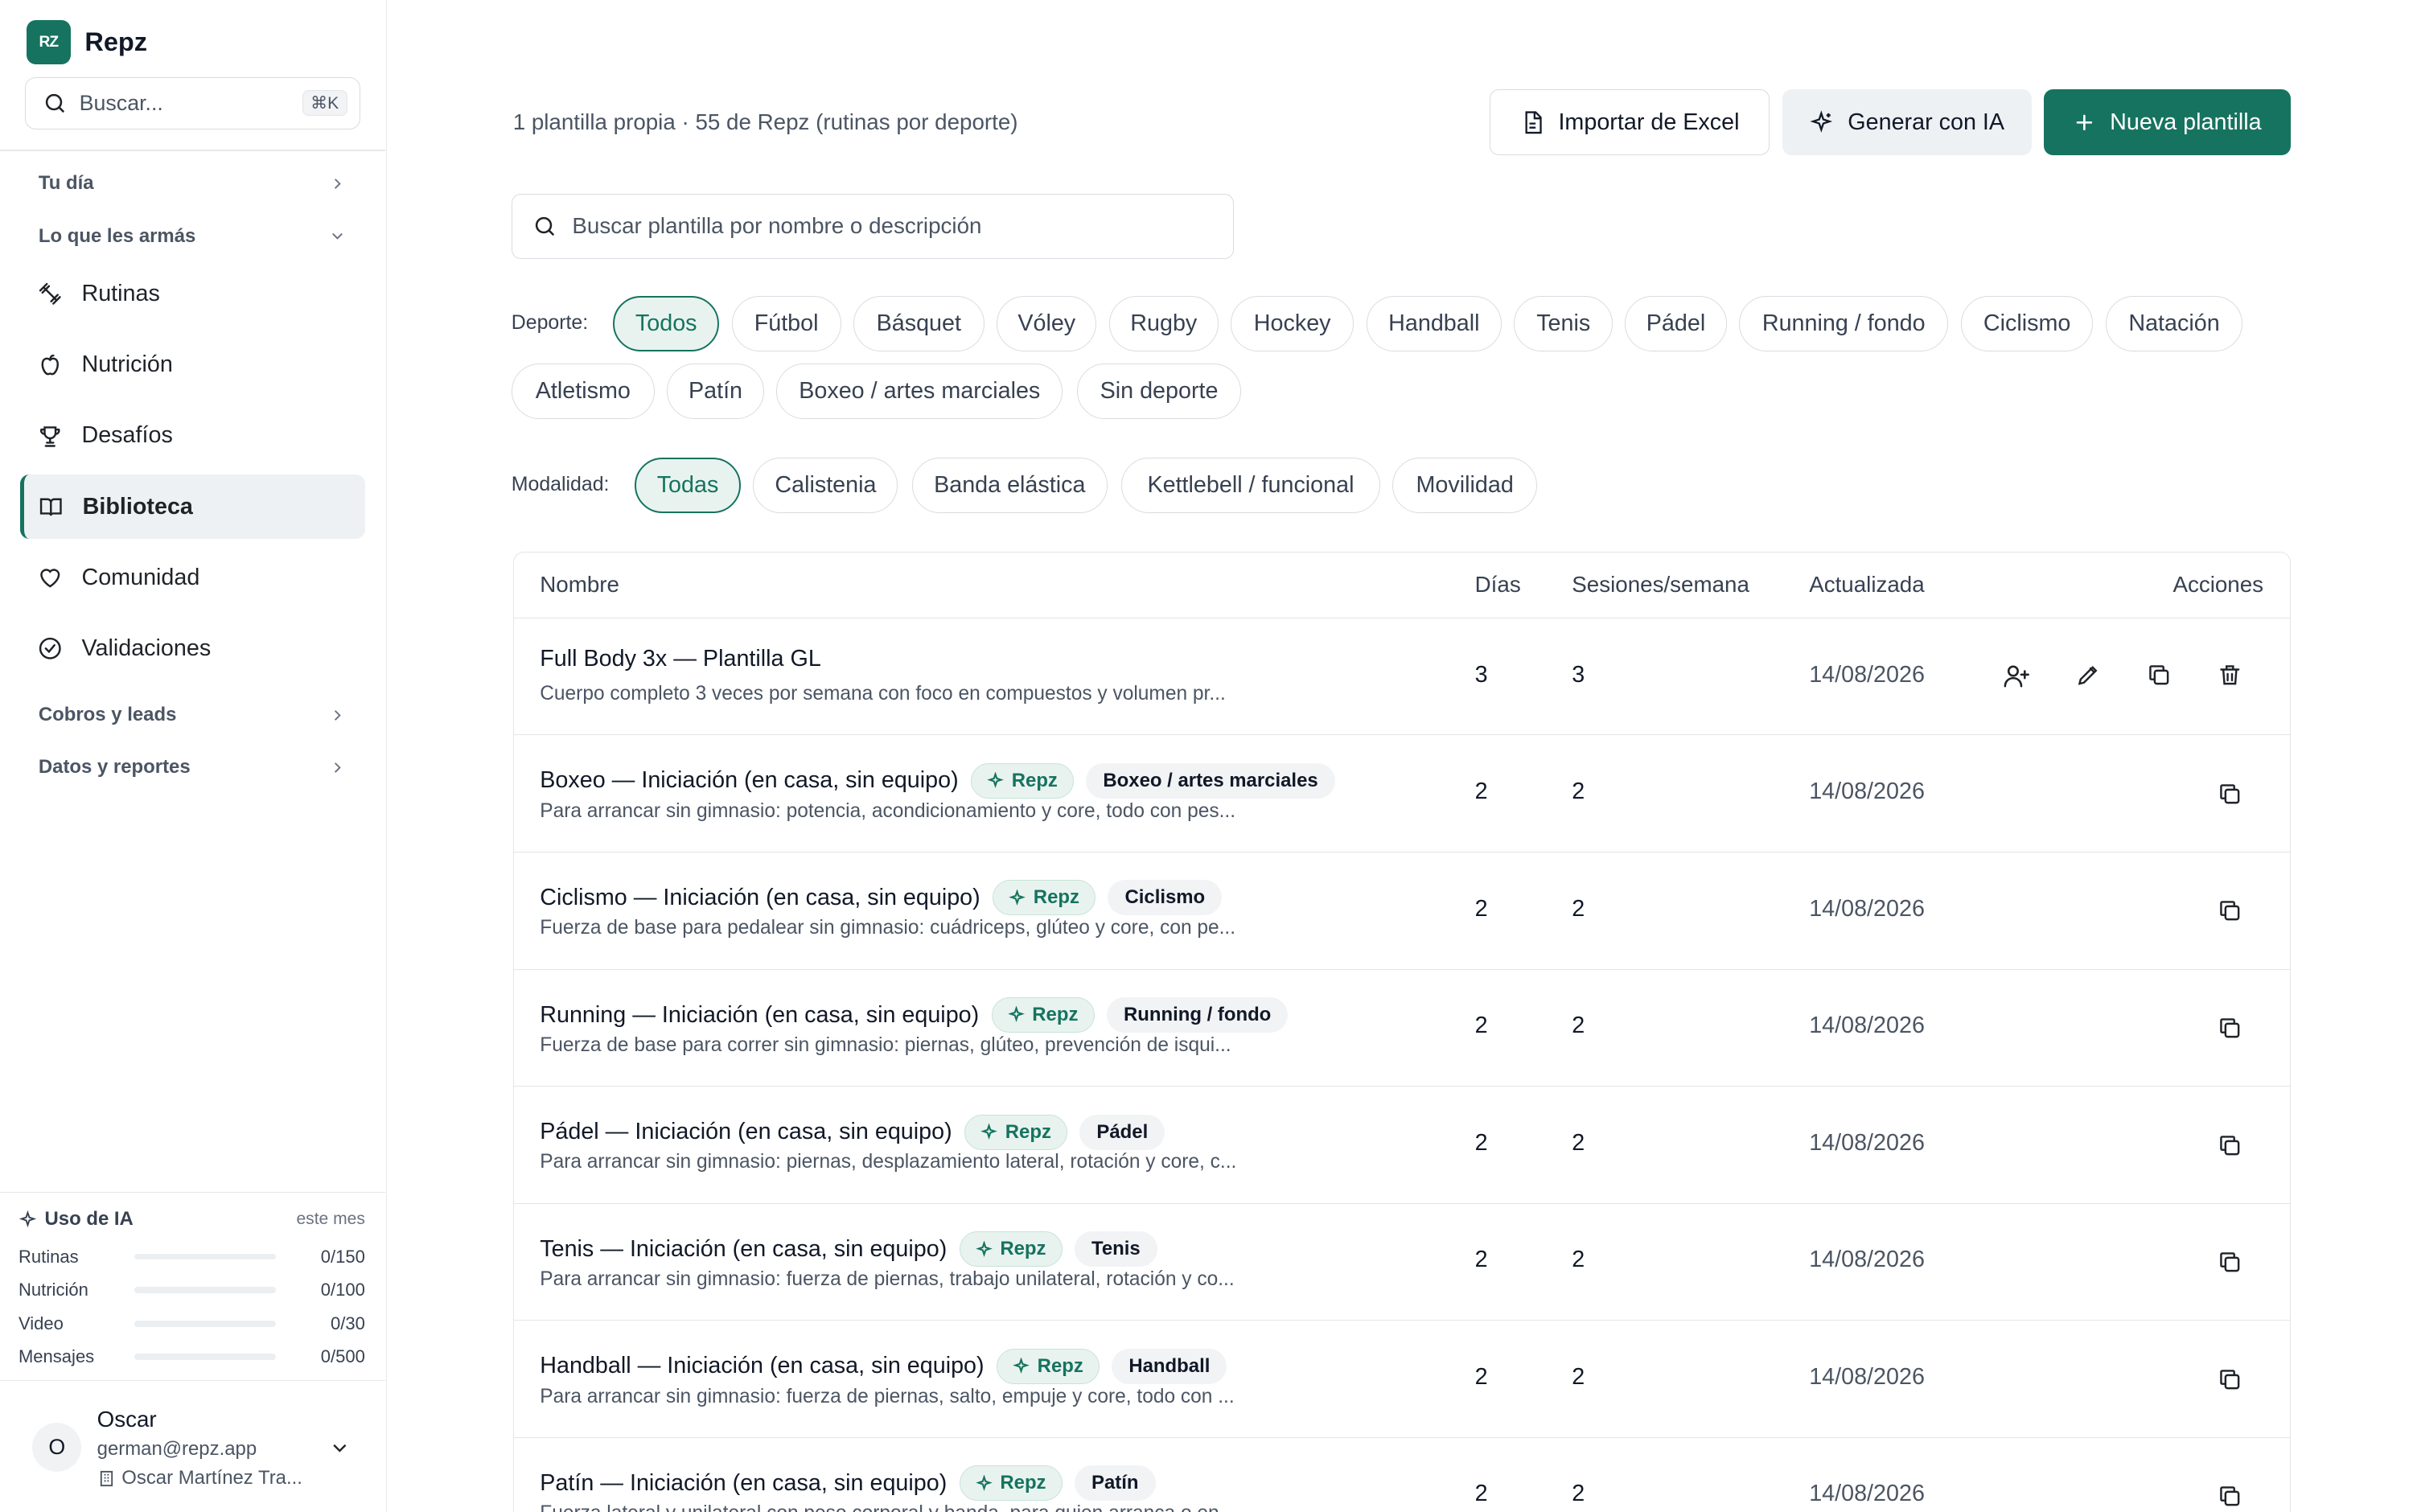 The width and height of the screenshot is (2413, 1512). I want to click on chip-sport: Hockey, so click(1292, 323).